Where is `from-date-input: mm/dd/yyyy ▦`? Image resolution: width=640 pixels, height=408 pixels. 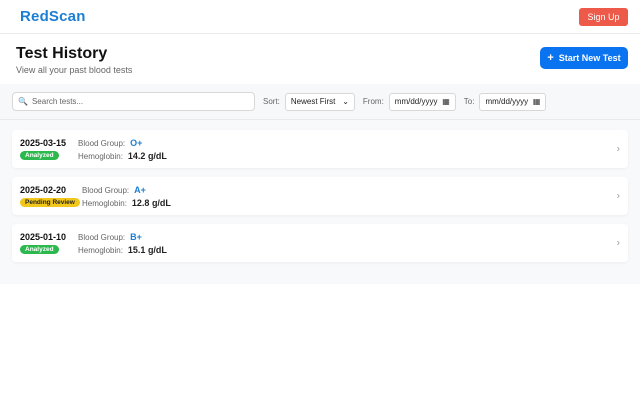
from-date-input: mm/dd/yyyy ▦ is located at coordinates (422, 101).